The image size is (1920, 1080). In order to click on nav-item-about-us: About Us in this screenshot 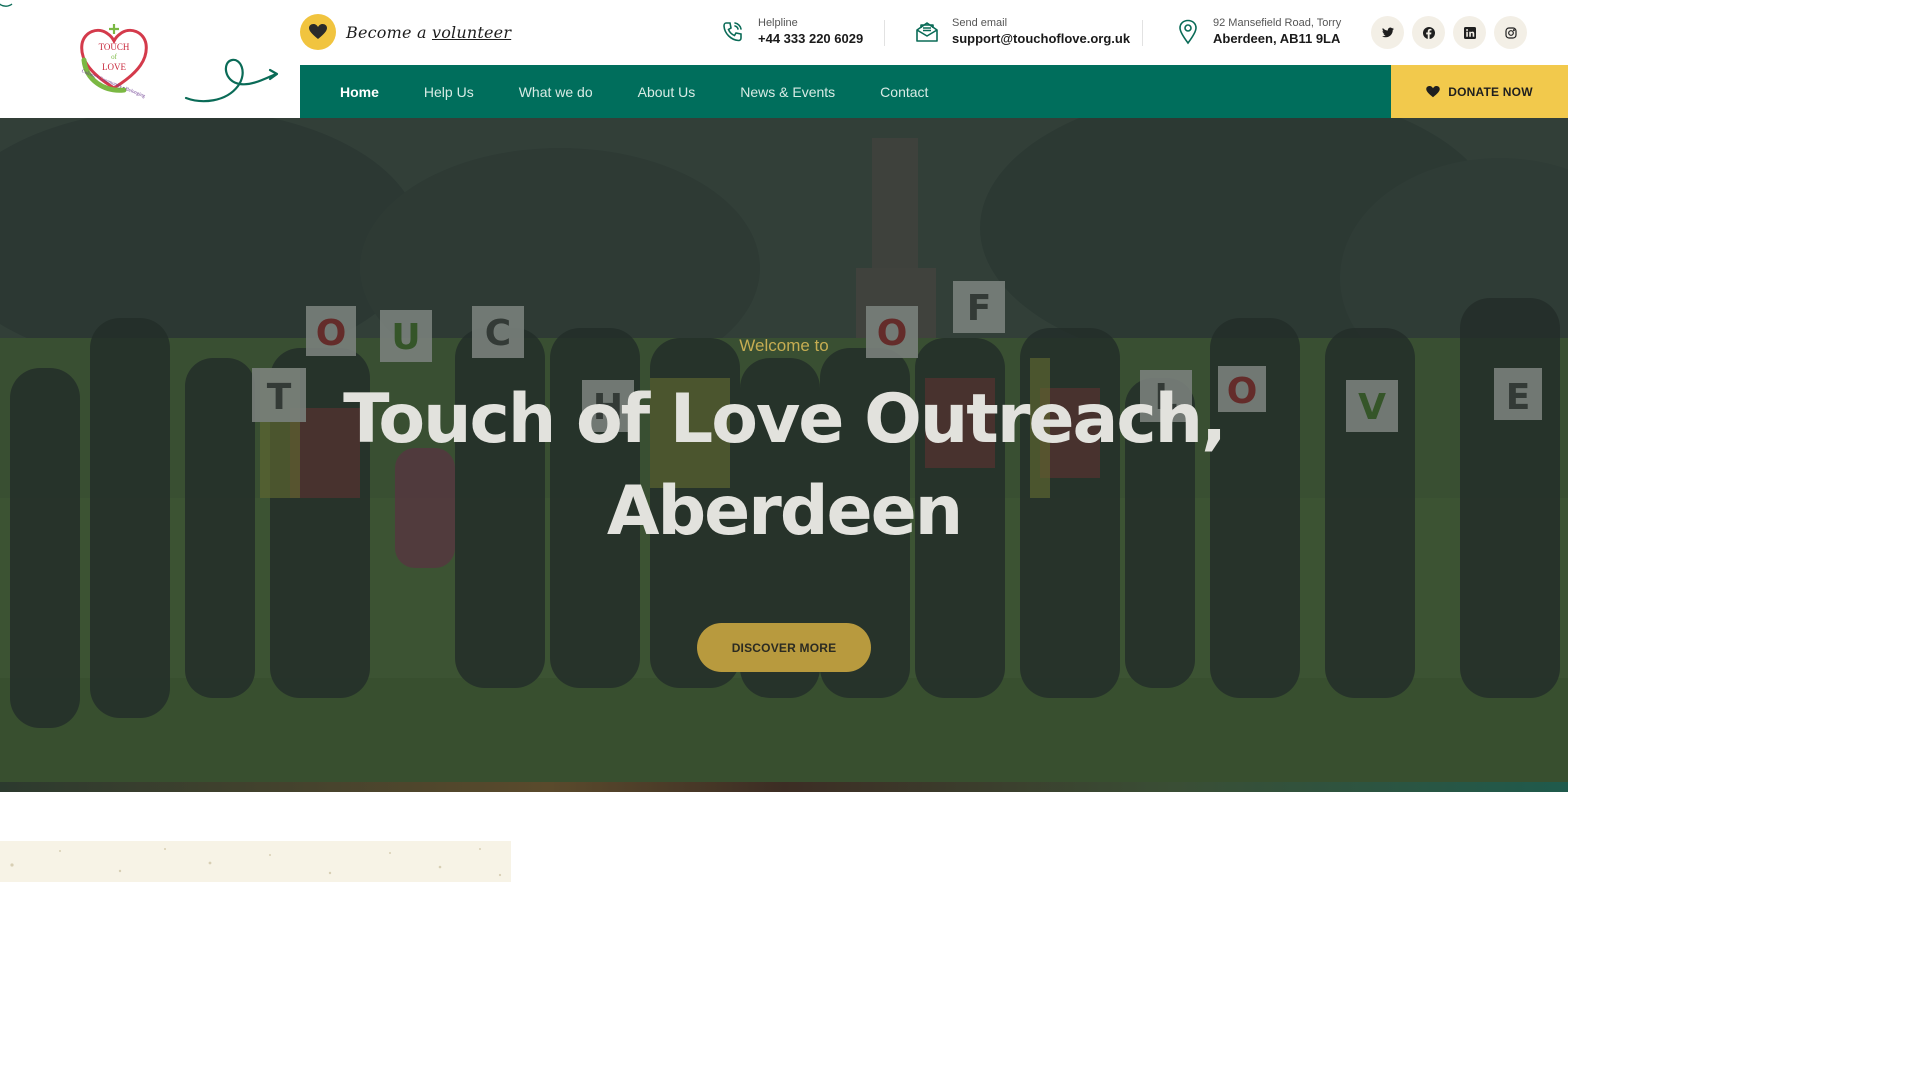, I will do `click(667, 92)`.